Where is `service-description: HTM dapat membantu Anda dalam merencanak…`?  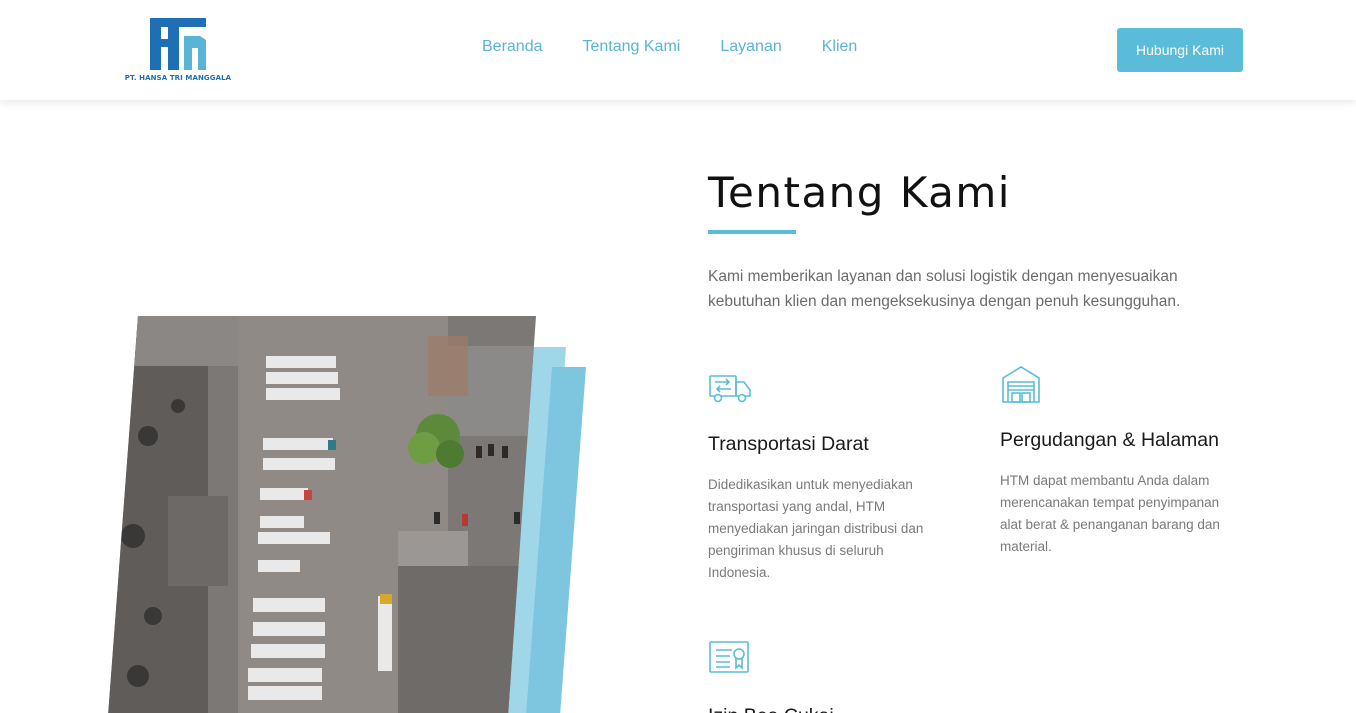
service-description: HTM dapat membantu Anda dalam merencanak… is located at coordinates (1110, 513).